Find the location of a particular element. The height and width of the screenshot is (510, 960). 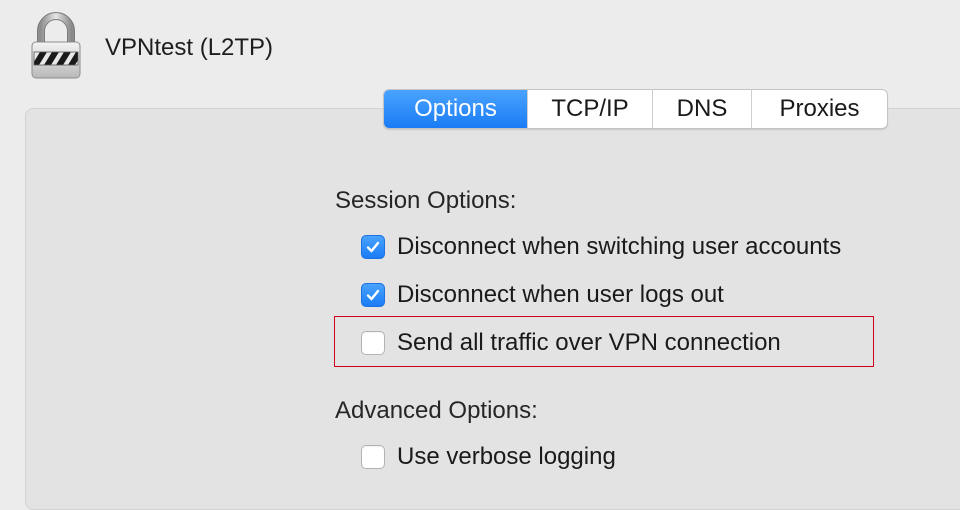

disconnect-switching-checkbox is located at coordinates (373, 247).